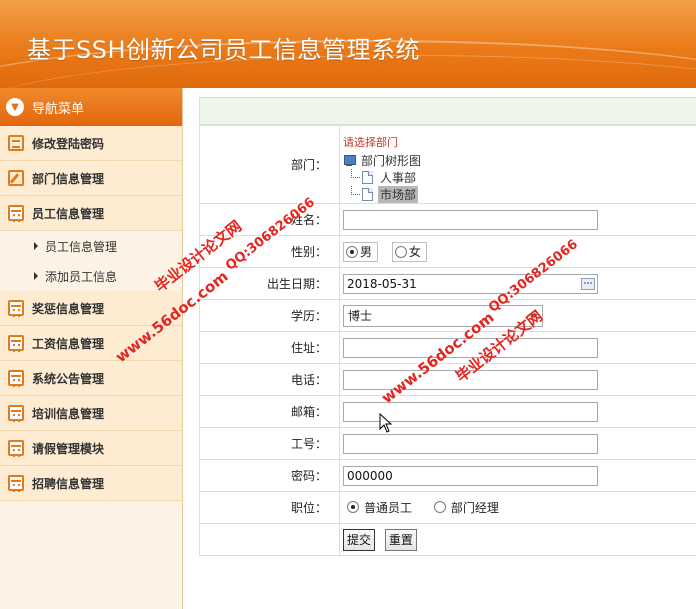 The image size is (696, 609). I want to click on sidebar-item-label: 修改登陆密码, so click(68, 143).